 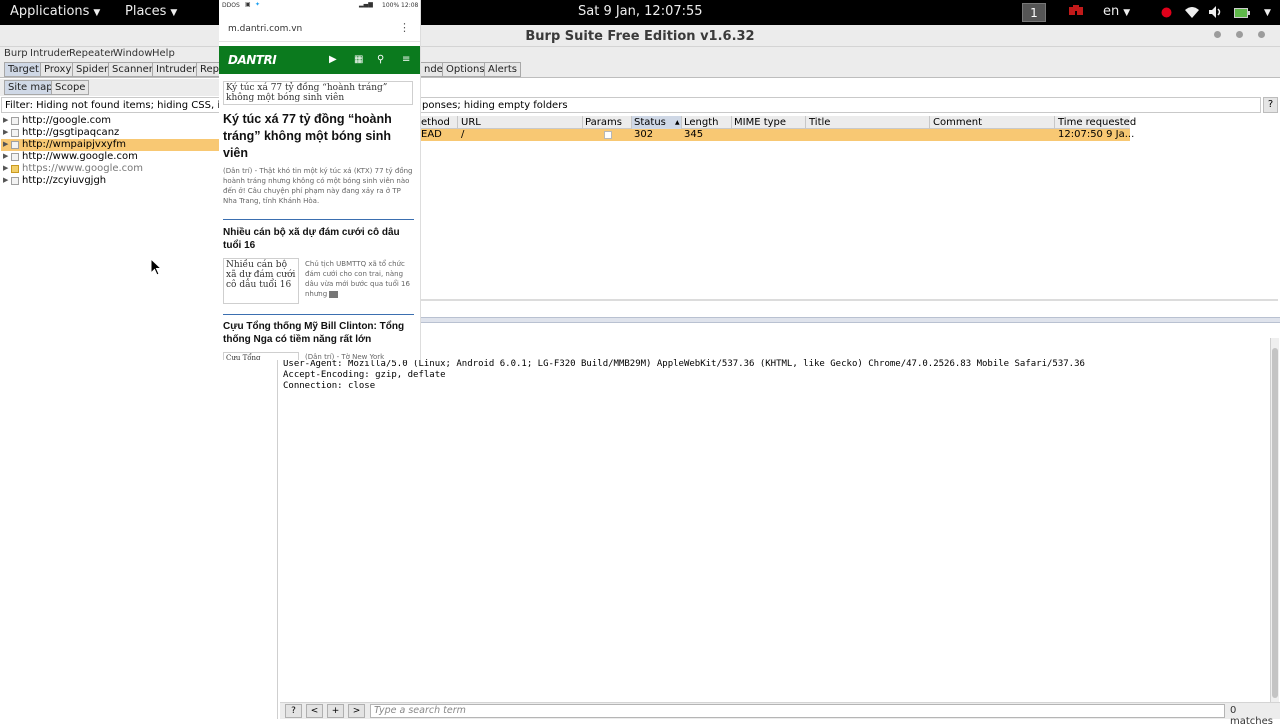 What do you see at coordinates (314, 711) in the screenshot?
I see `search-prev-button: <` at bounding box center [314, 711].